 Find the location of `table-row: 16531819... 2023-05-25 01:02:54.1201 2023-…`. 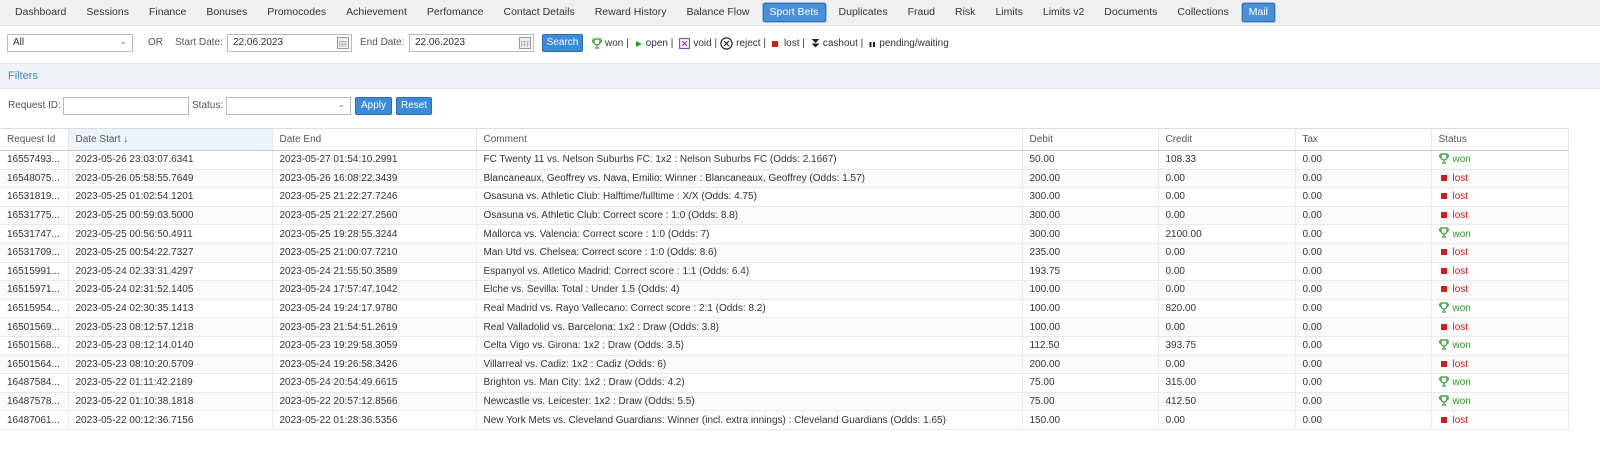

table-row: 16531819... 2023-05-25 01:02:54.1201 2023-… is located at coordinates (784, 197).